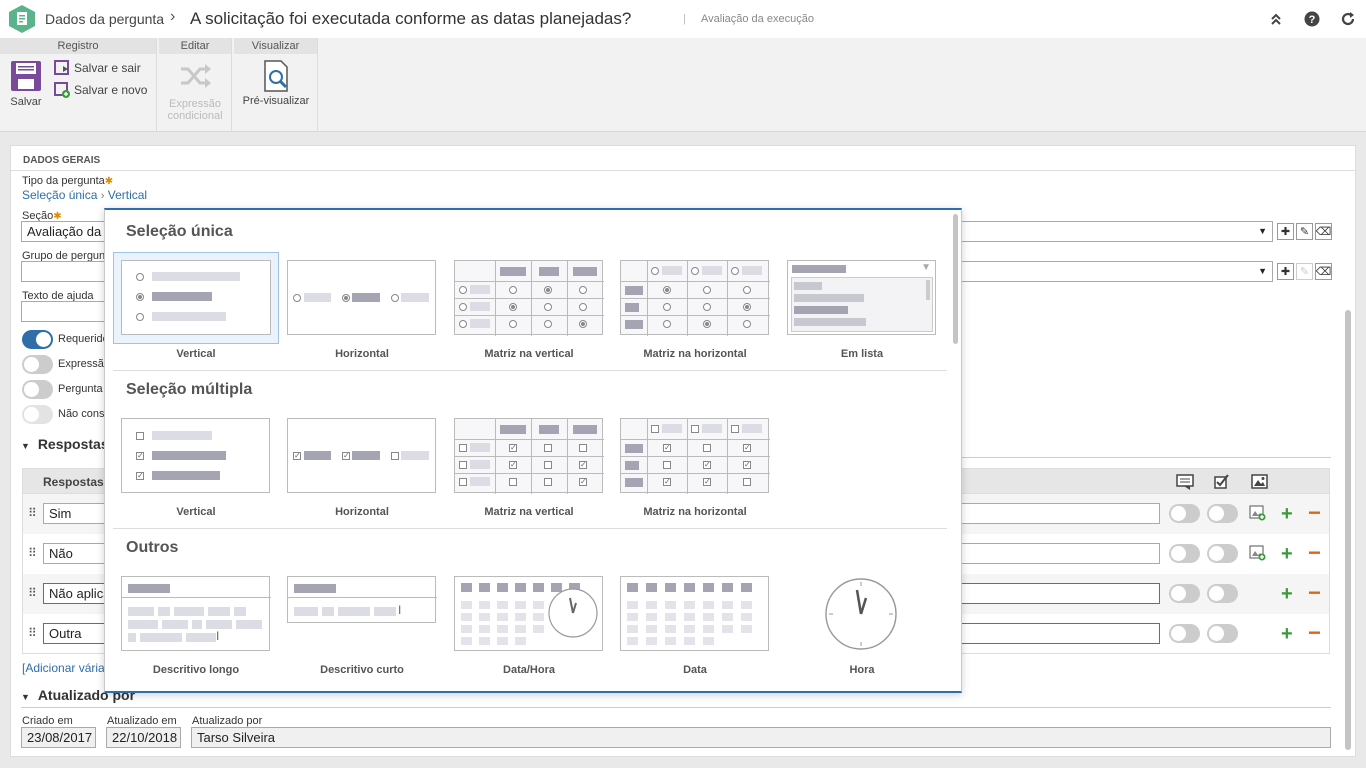  I want to click on help-icon: ?, so click(1312, 19).